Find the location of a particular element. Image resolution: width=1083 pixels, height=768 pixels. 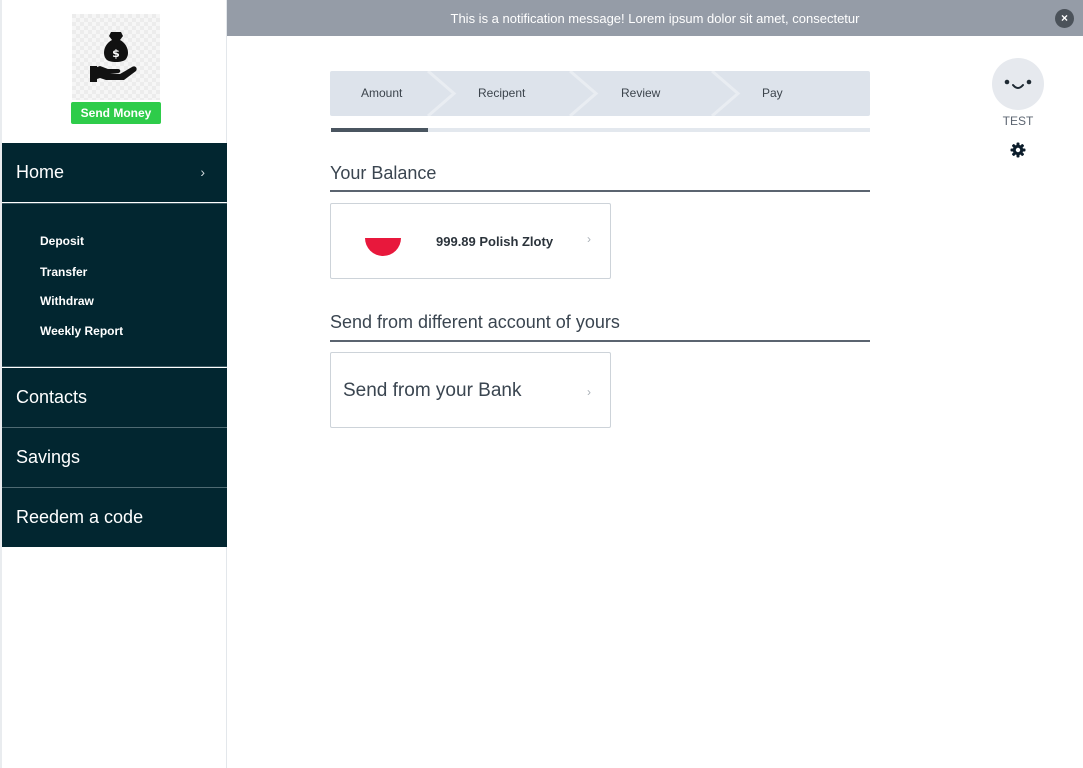

balance-amount: 999.89 Polish Zloty is located at coordinates (495, 241).